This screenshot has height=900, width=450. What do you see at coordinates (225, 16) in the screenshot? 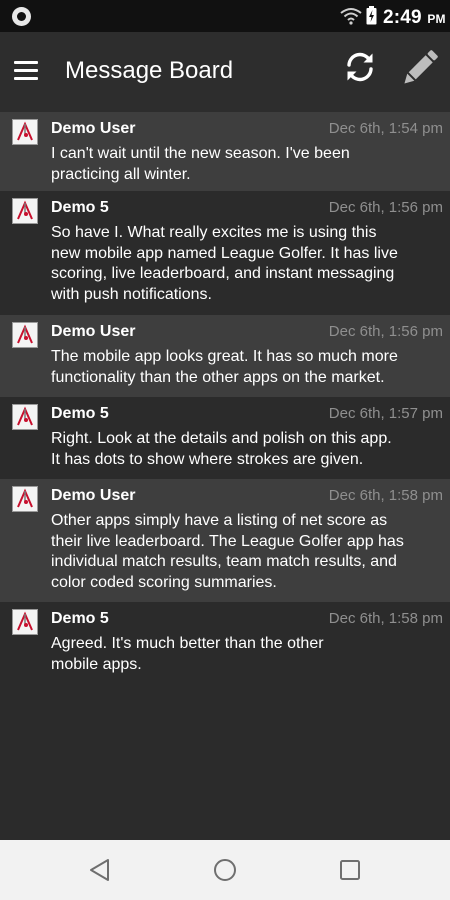
I see `status-bar: 2:49 PM` at bounding box center [225, 16].